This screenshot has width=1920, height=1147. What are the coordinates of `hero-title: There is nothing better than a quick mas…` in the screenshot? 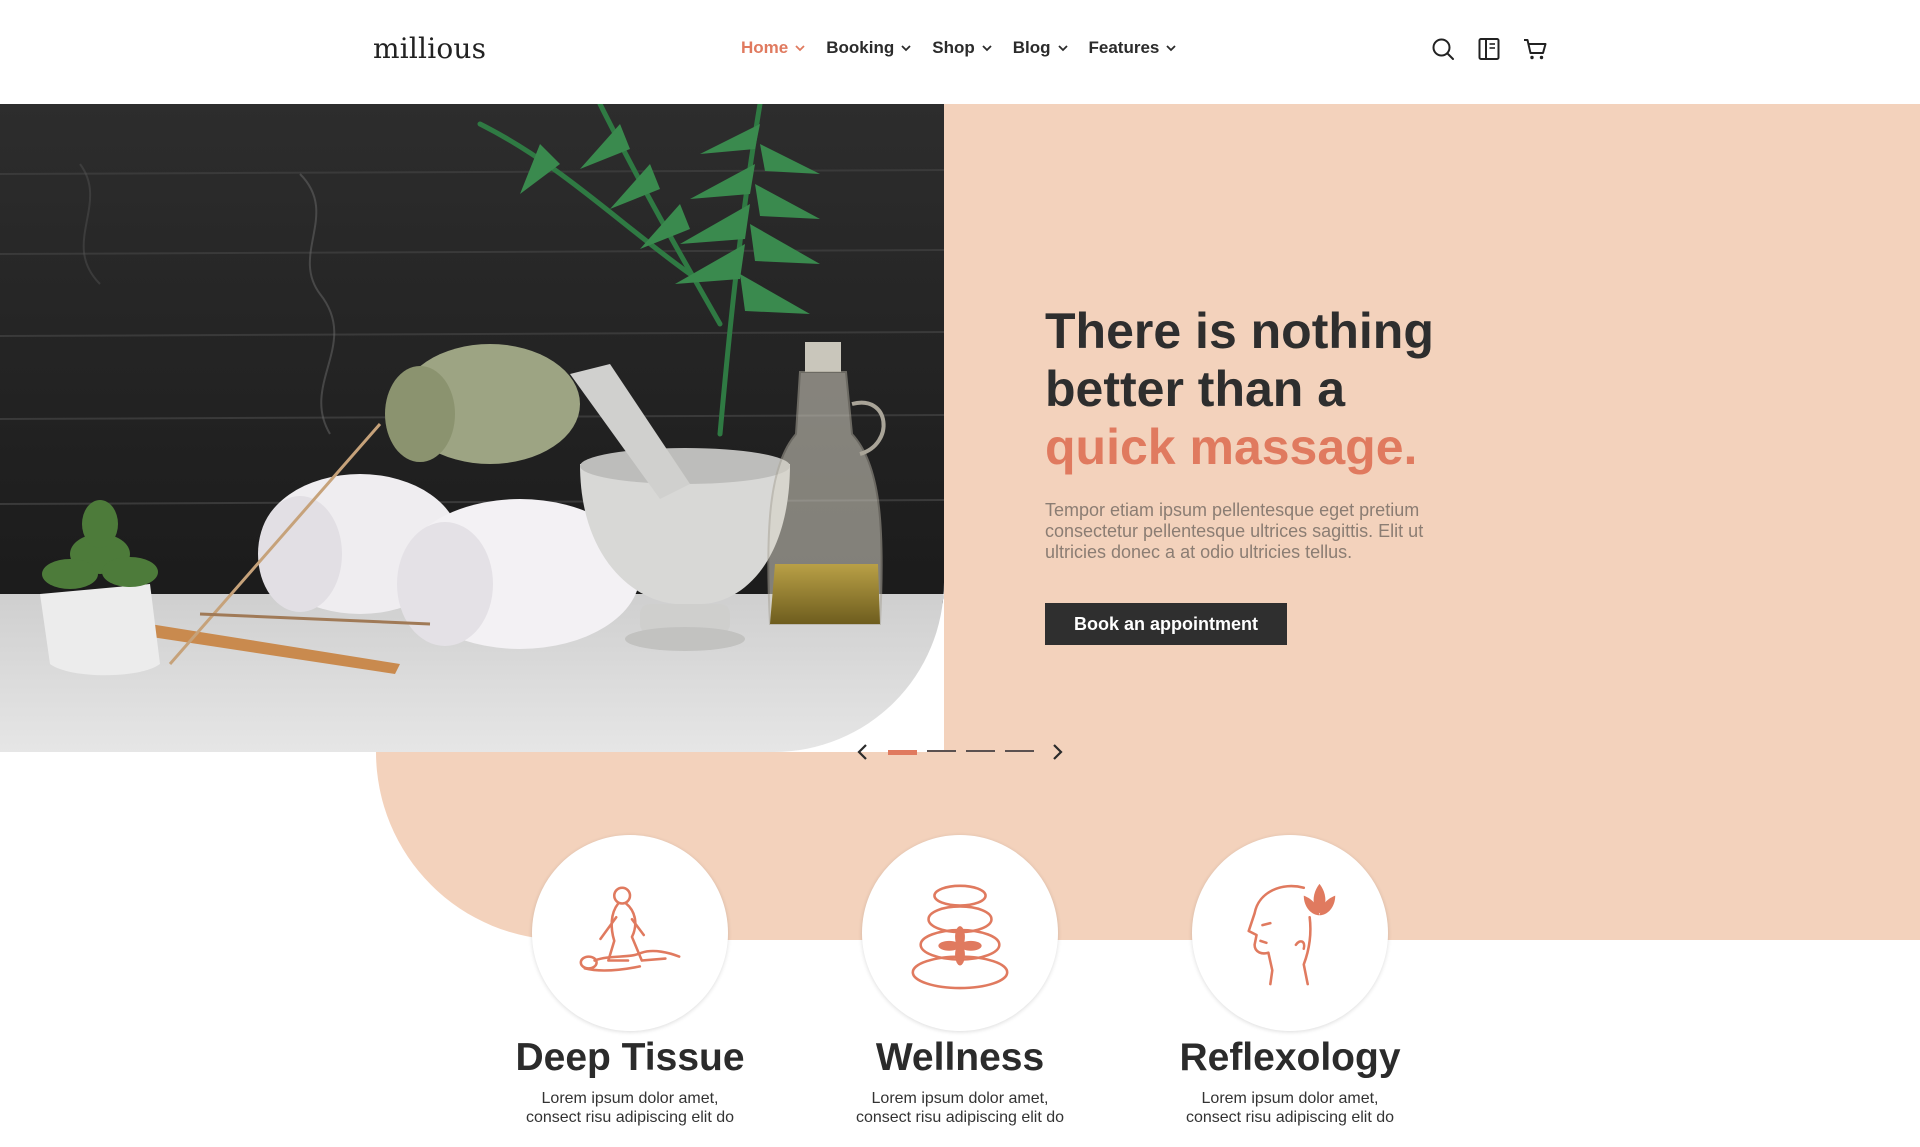 It's located at (1275, 389).